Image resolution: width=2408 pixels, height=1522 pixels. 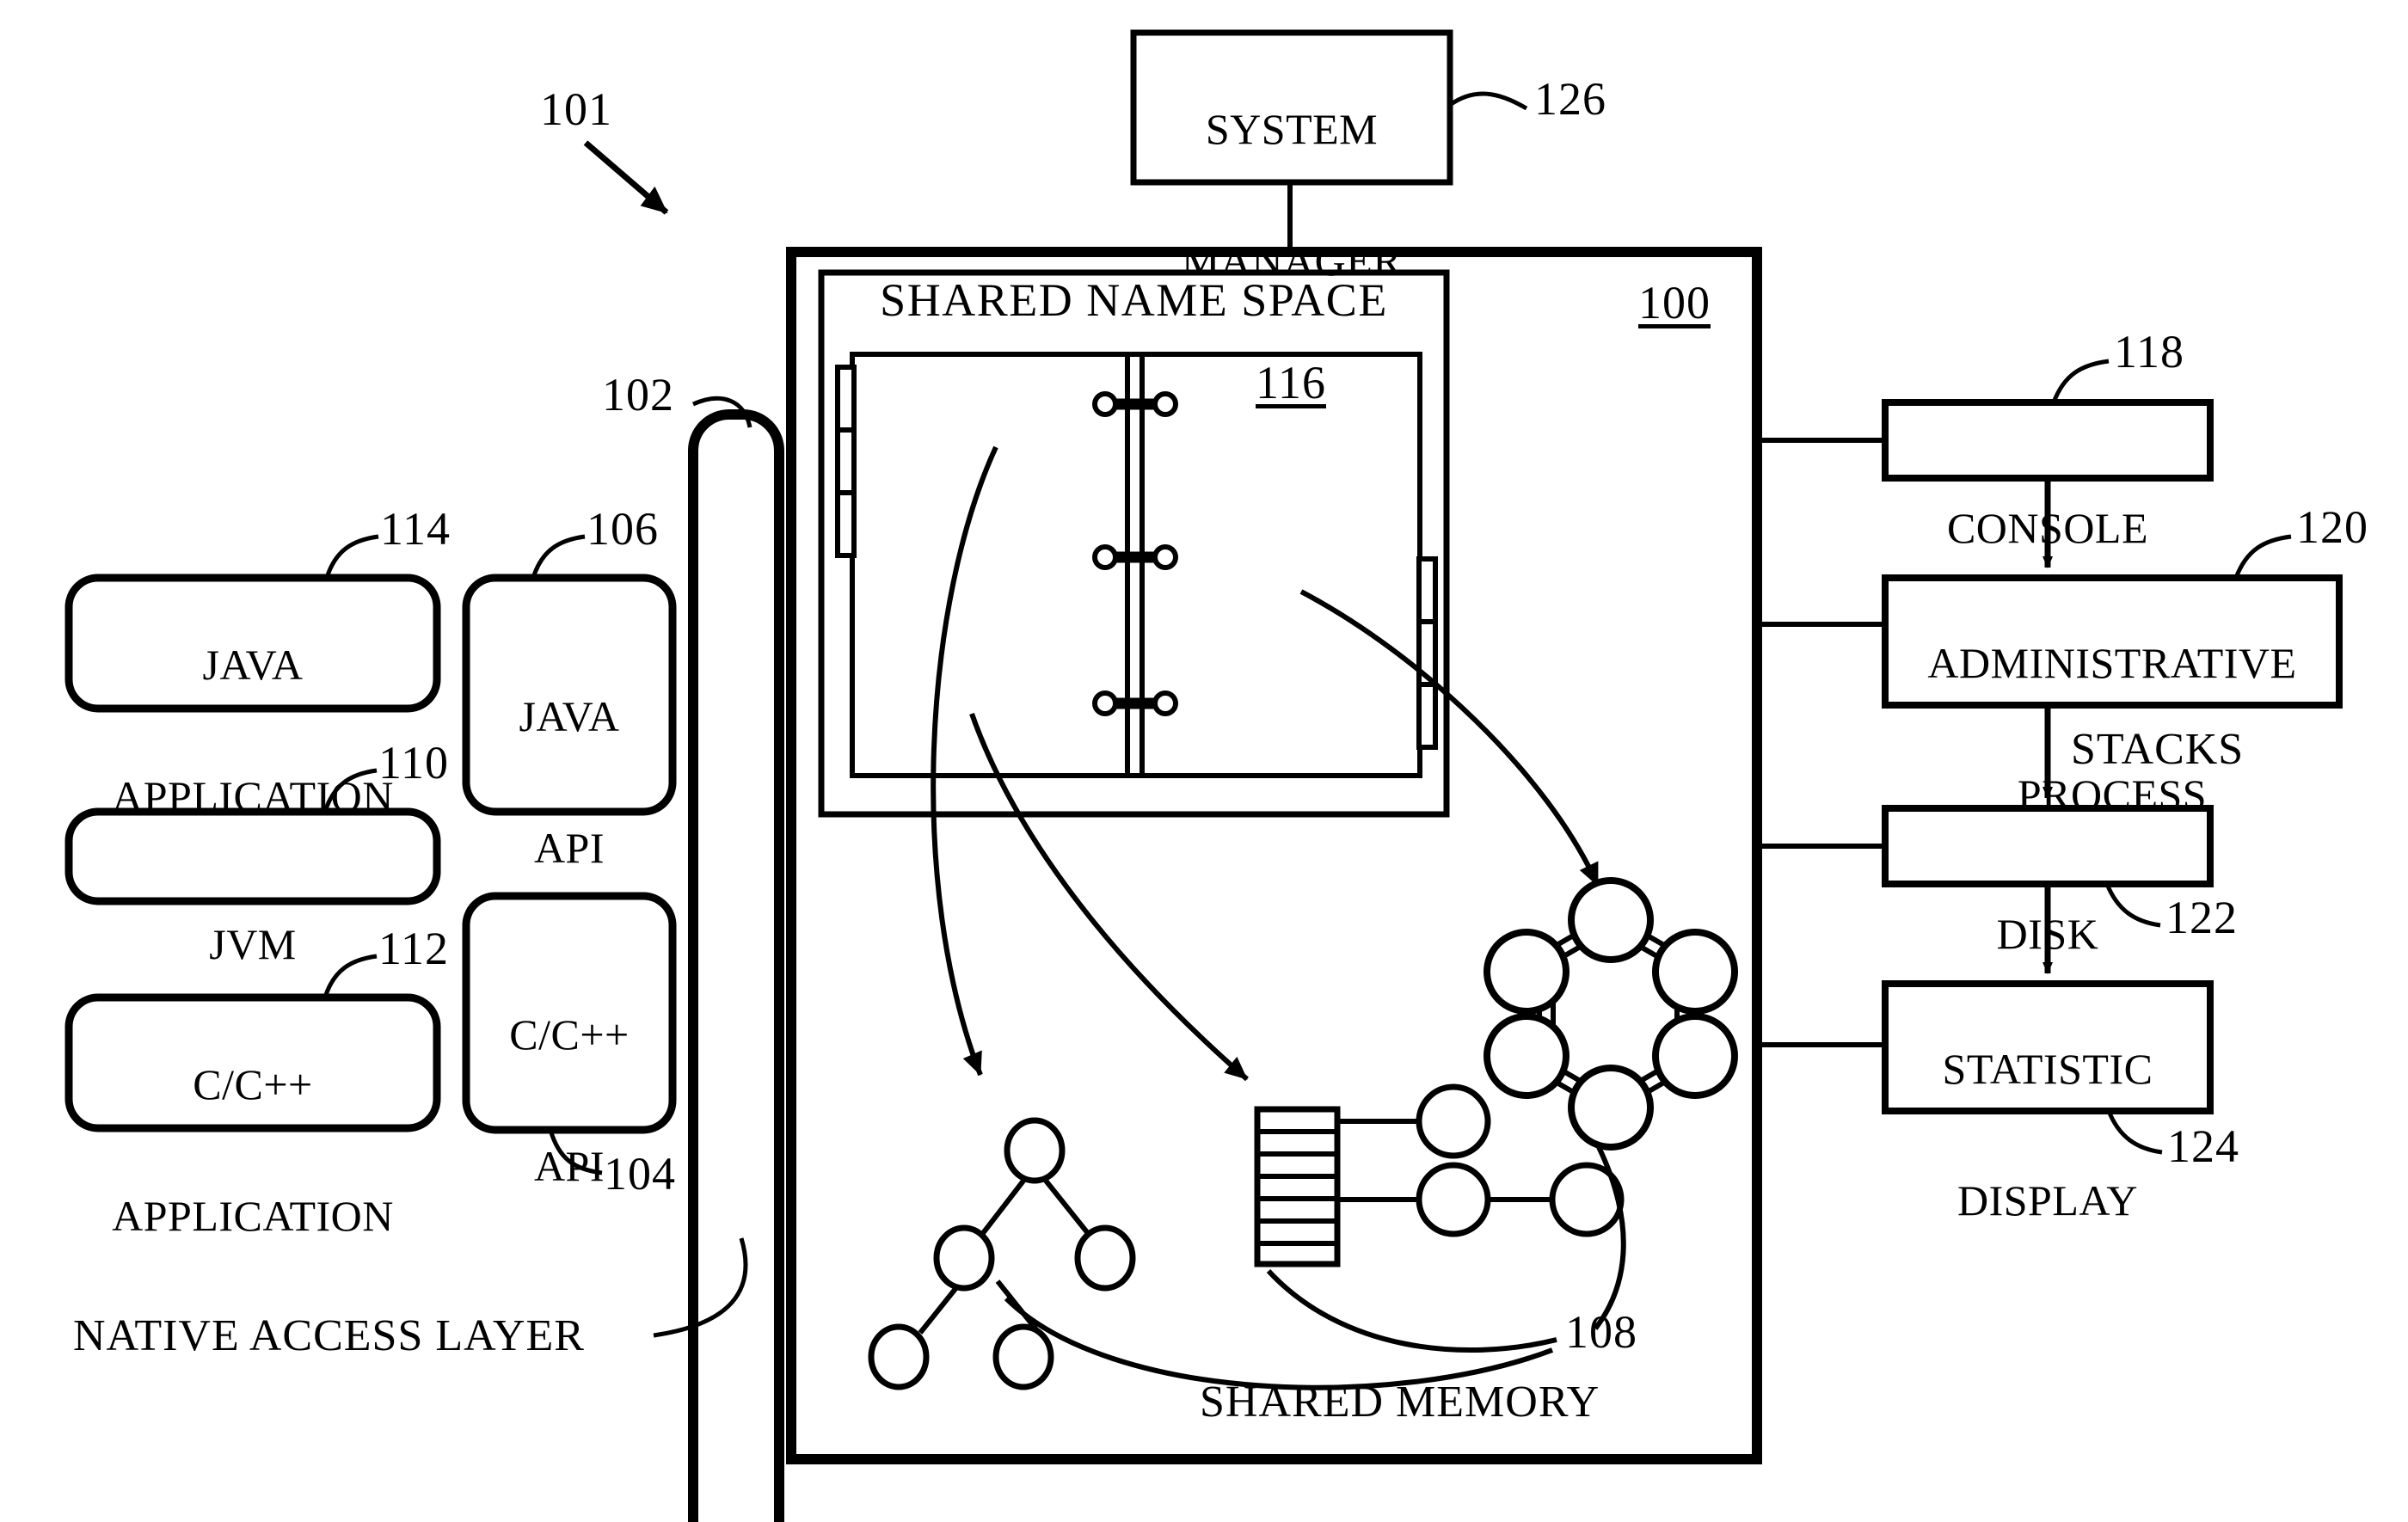 I want to click on java-application-label-line1: JAVA, so click(x=253, y=665).